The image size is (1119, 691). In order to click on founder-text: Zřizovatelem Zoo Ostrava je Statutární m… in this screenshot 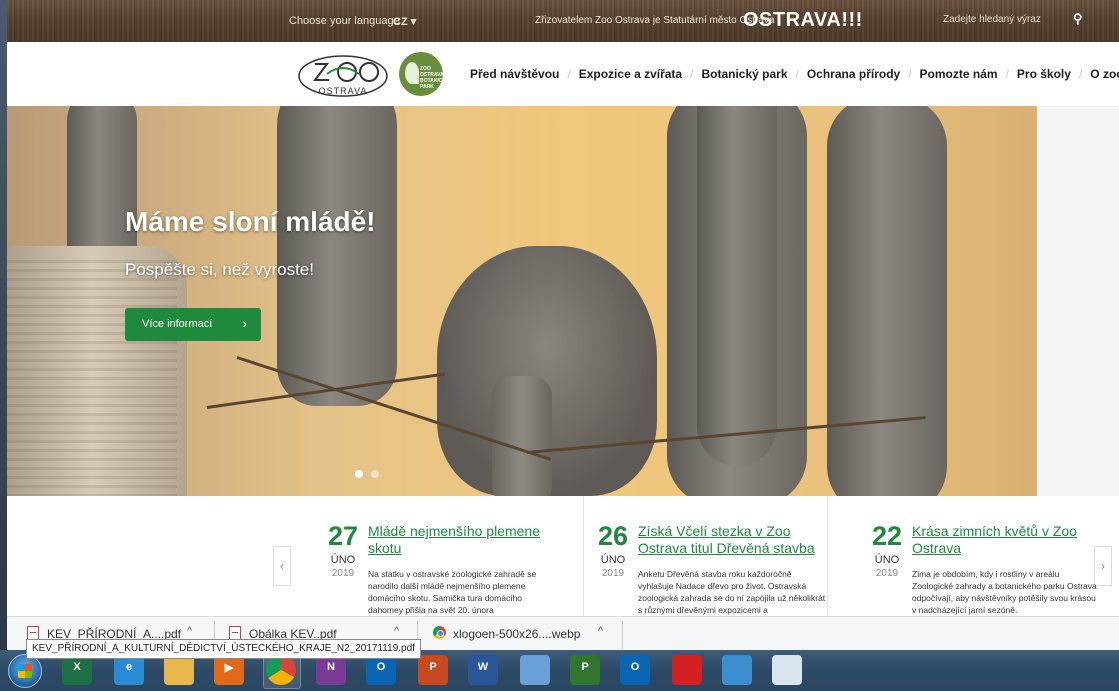, I will do `click(655, 20)`.